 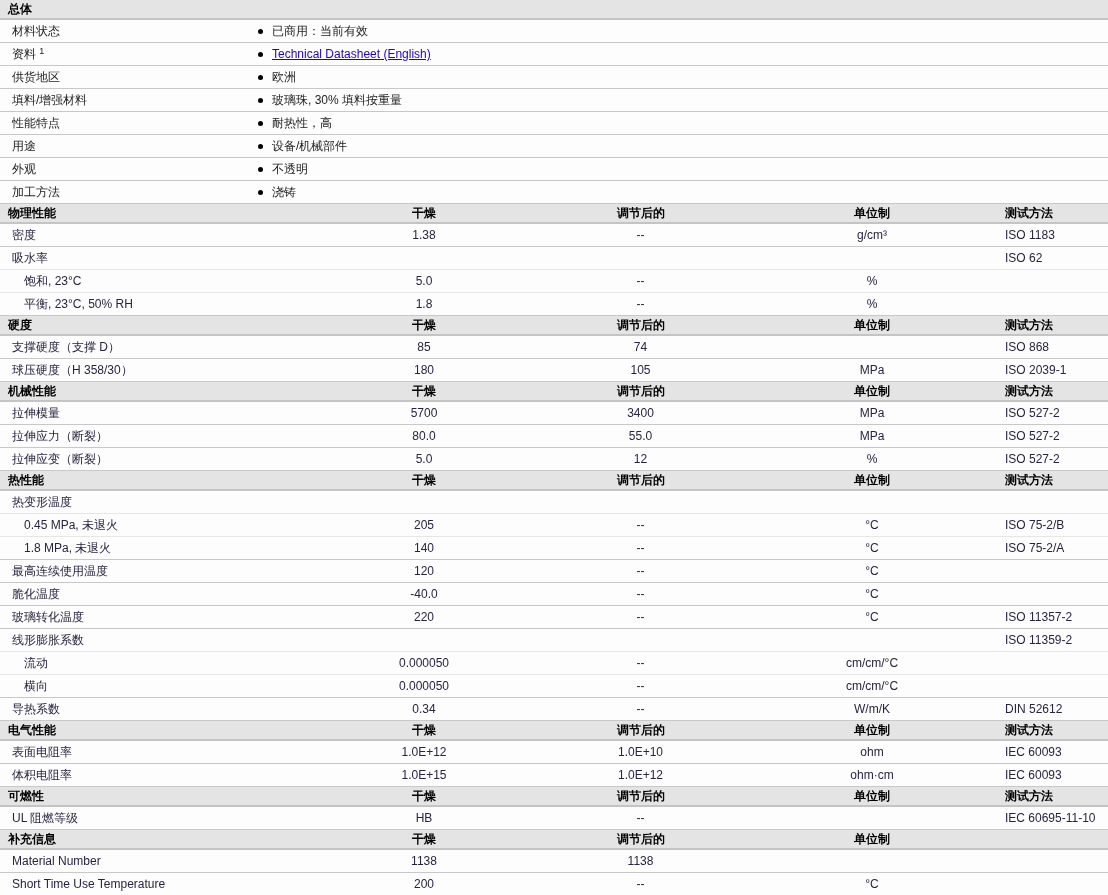 What do you see at coordinates (351, 54) in the screenshot?
I see `datasheet-link: Technical Datasheet (English)` at bounding box center [351, 54].